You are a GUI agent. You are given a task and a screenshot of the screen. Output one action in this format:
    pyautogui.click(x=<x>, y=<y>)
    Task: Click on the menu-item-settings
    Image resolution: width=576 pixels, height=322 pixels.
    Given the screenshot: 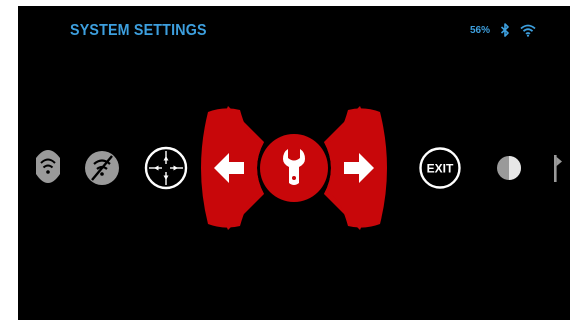 What is the action you would take?
    pyautogui.click(x=294, y=168)
    